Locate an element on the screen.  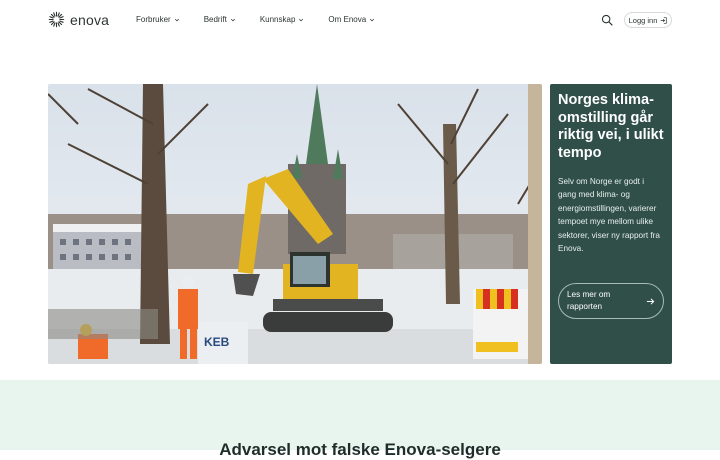
nav-item-om-enova: Om Enova is located at coordinates (351, 19).